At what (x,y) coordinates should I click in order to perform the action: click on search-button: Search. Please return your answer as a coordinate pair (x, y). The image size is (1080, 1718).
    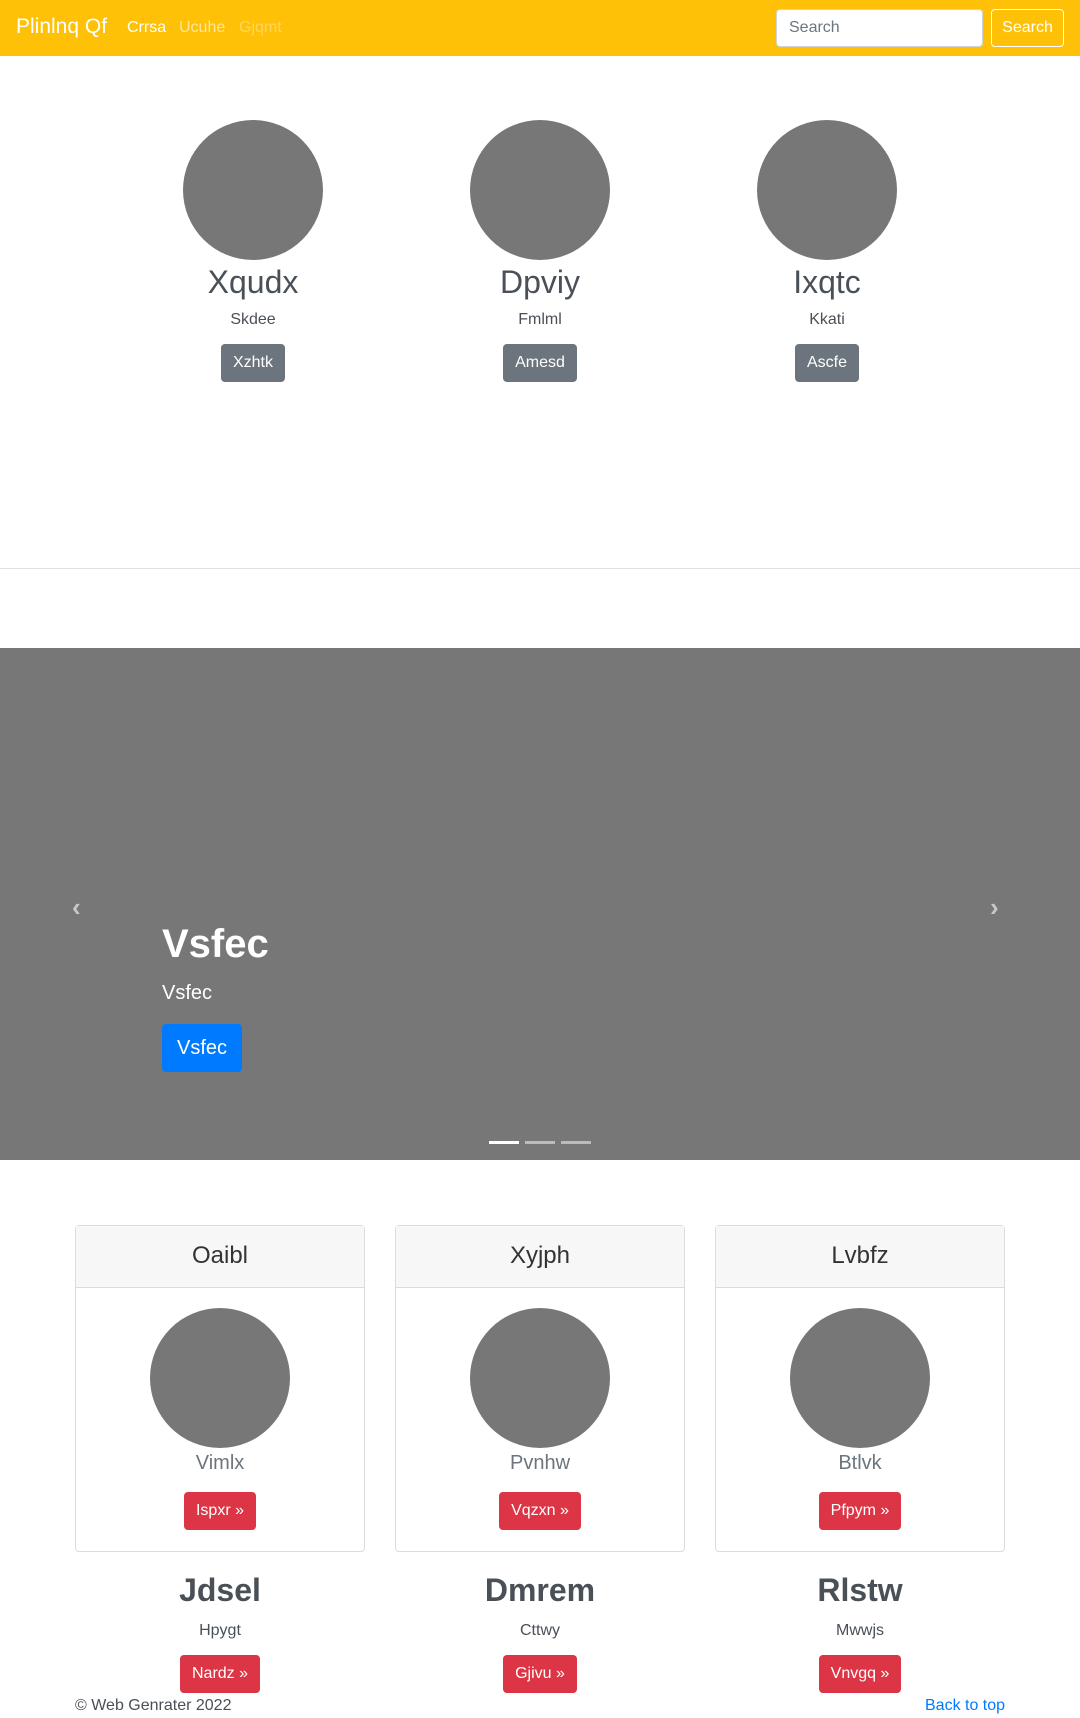
    Looking at the image, I should click on (1027, 28).